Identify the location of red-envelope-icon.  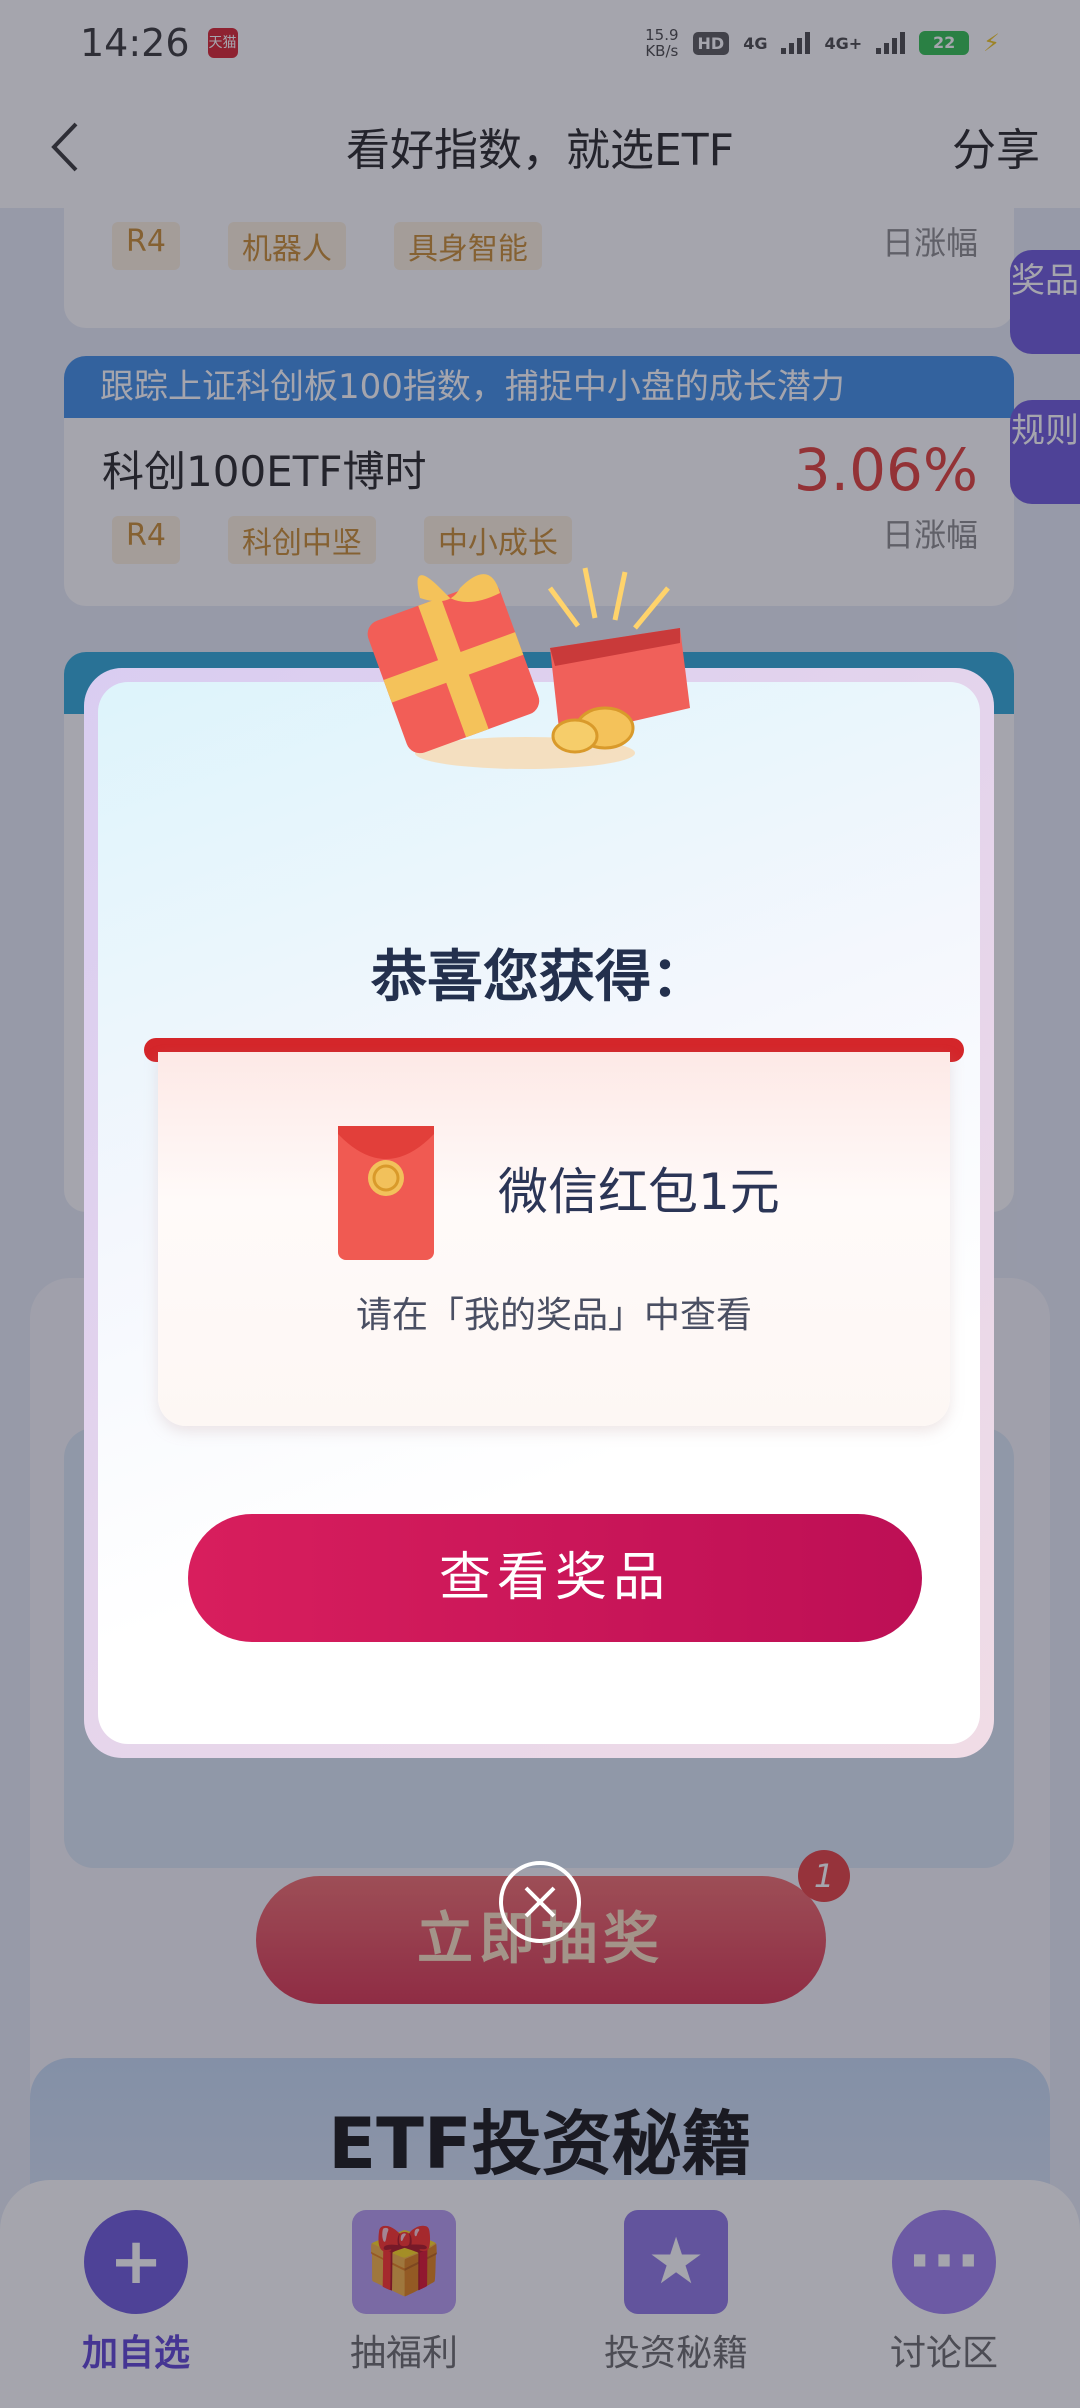
(386, 1193).